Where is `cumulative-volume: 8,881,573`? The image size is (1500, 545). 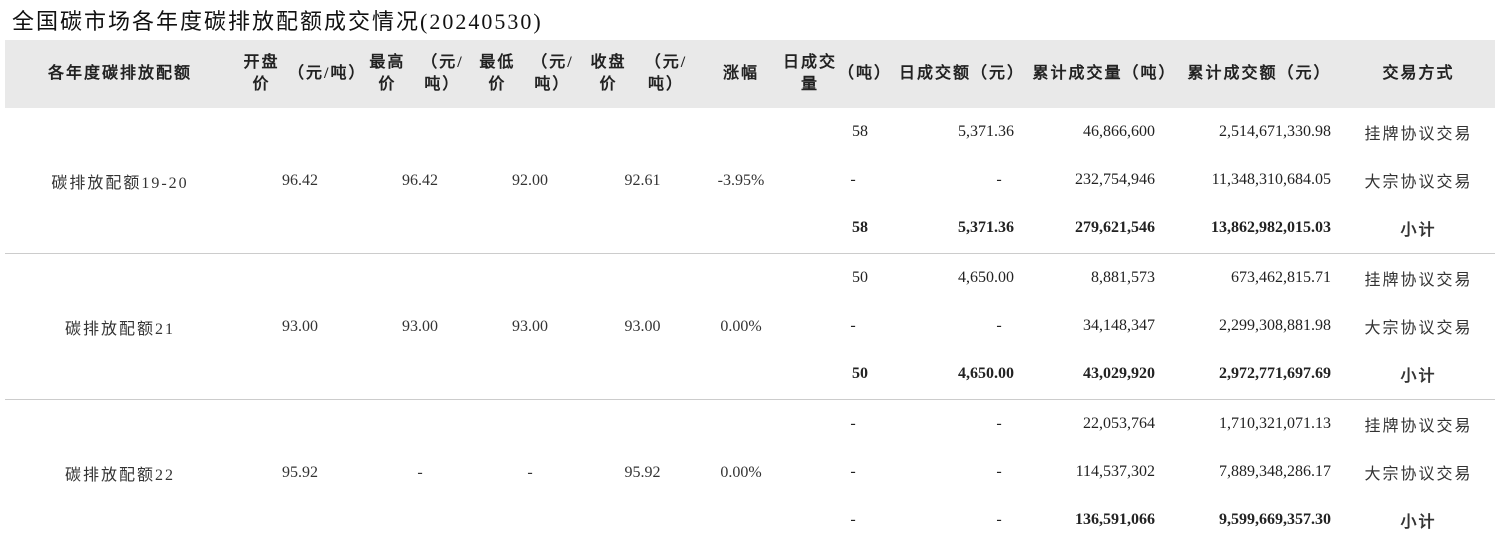
cumulative-volume: 8,881,573 is located at coordinates (1123, 277).